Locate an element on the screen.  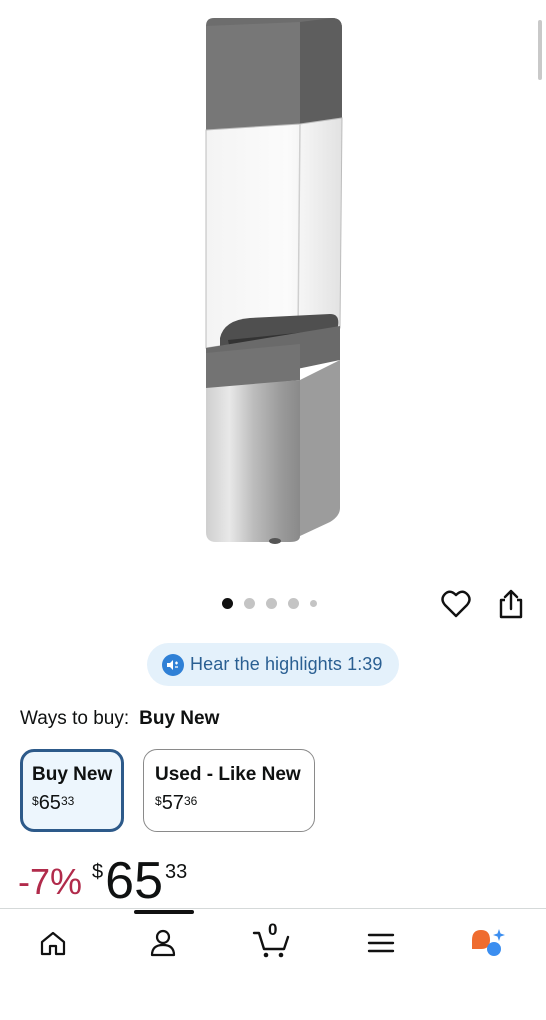
buy-option-price: $ 57 36 is located at coordinates (234, 803).